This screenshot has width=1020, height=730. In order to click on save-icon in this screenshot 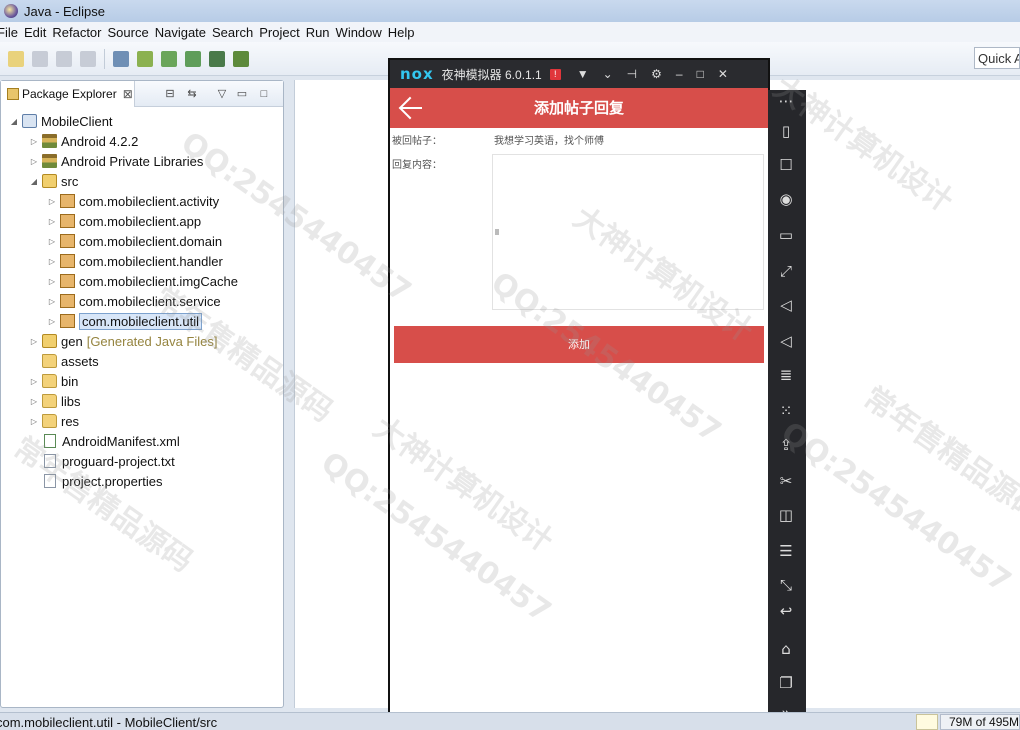, I will do `click(40, 58)`.